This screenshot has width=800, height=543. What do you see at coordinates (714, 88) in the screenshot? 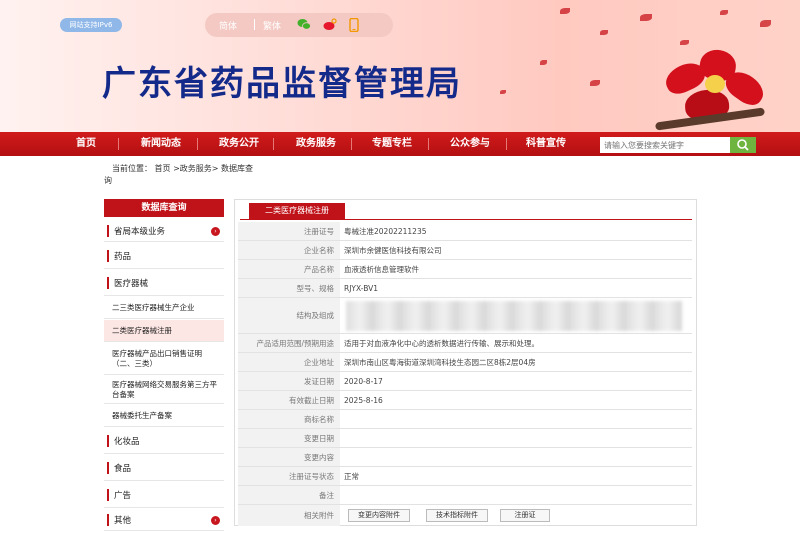
I see `kapok-flower-image` at bounding box center [714, 88].